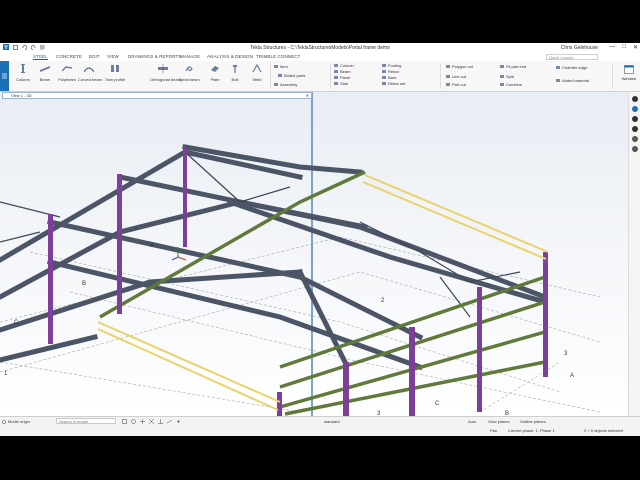 Image resolution: width=640 pixels, height=480 pixels. I want to click on snap-dropdown: Model origin, so click(19, 421).